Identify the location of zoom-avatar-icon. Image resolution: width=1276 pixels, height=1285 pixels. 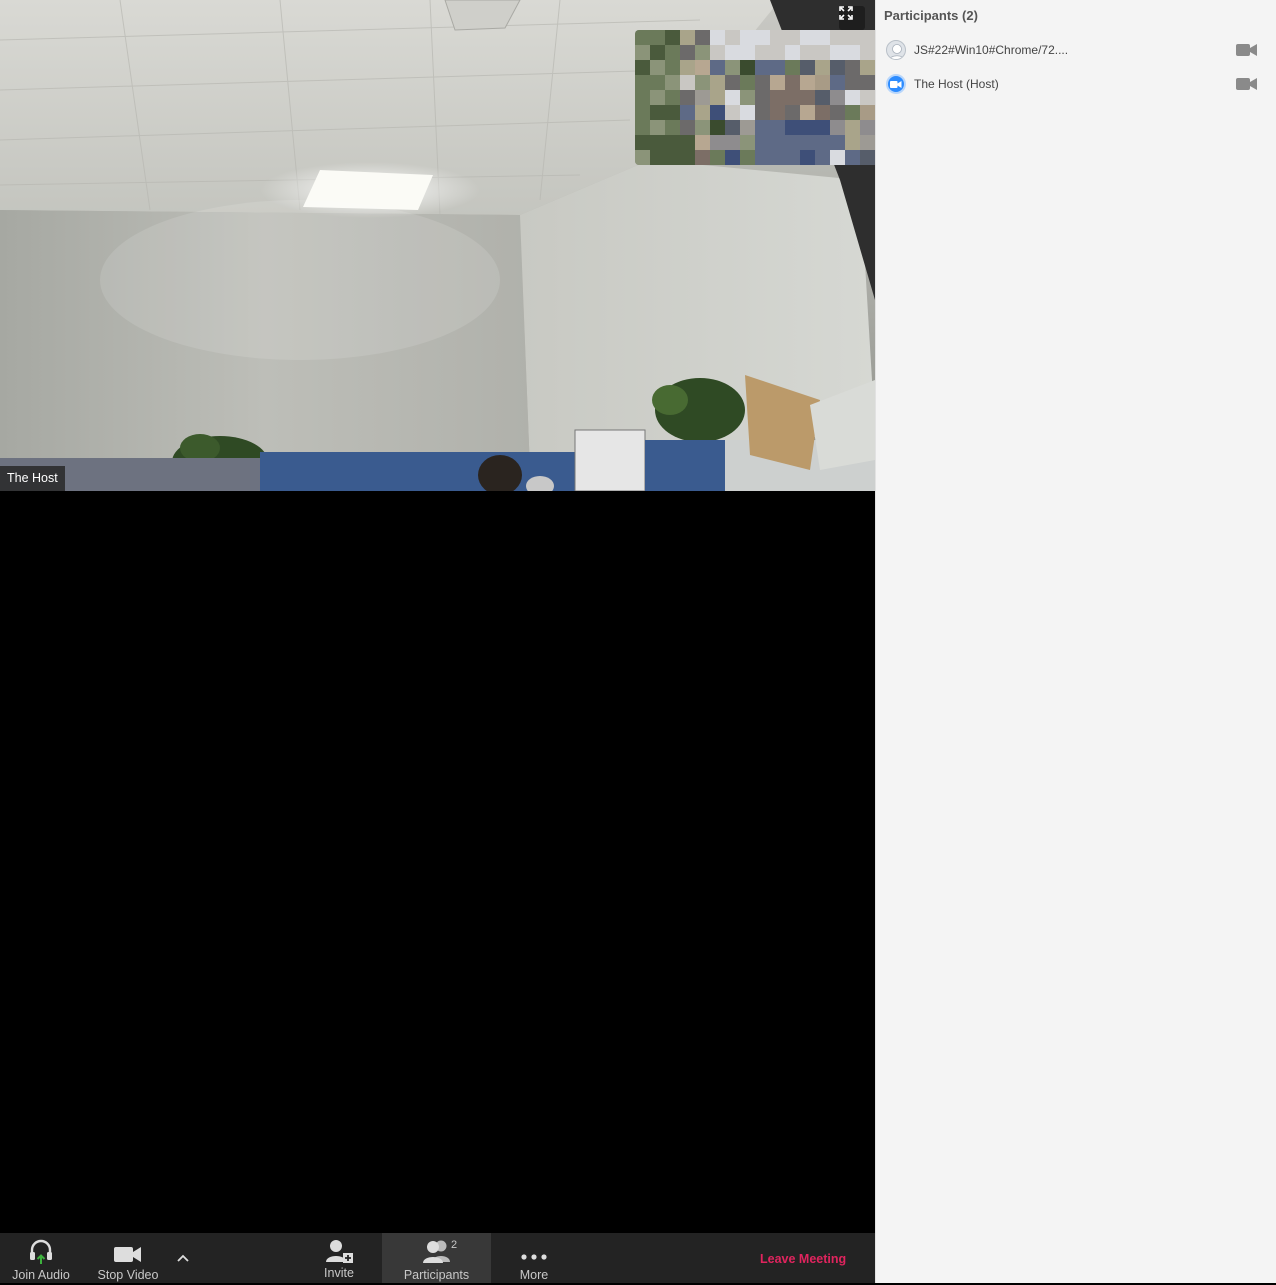
(896, 84).